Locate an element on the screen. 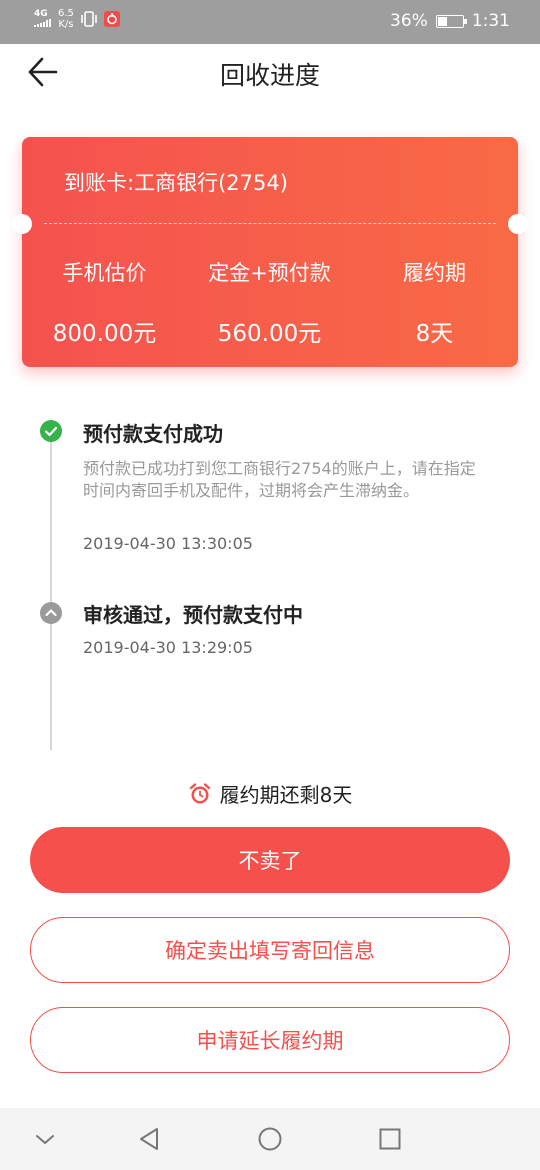 Image resolution: width=540 pixels, height=1170 pixels. contract-period-value: 8天 is located at coordinates (434, 334).